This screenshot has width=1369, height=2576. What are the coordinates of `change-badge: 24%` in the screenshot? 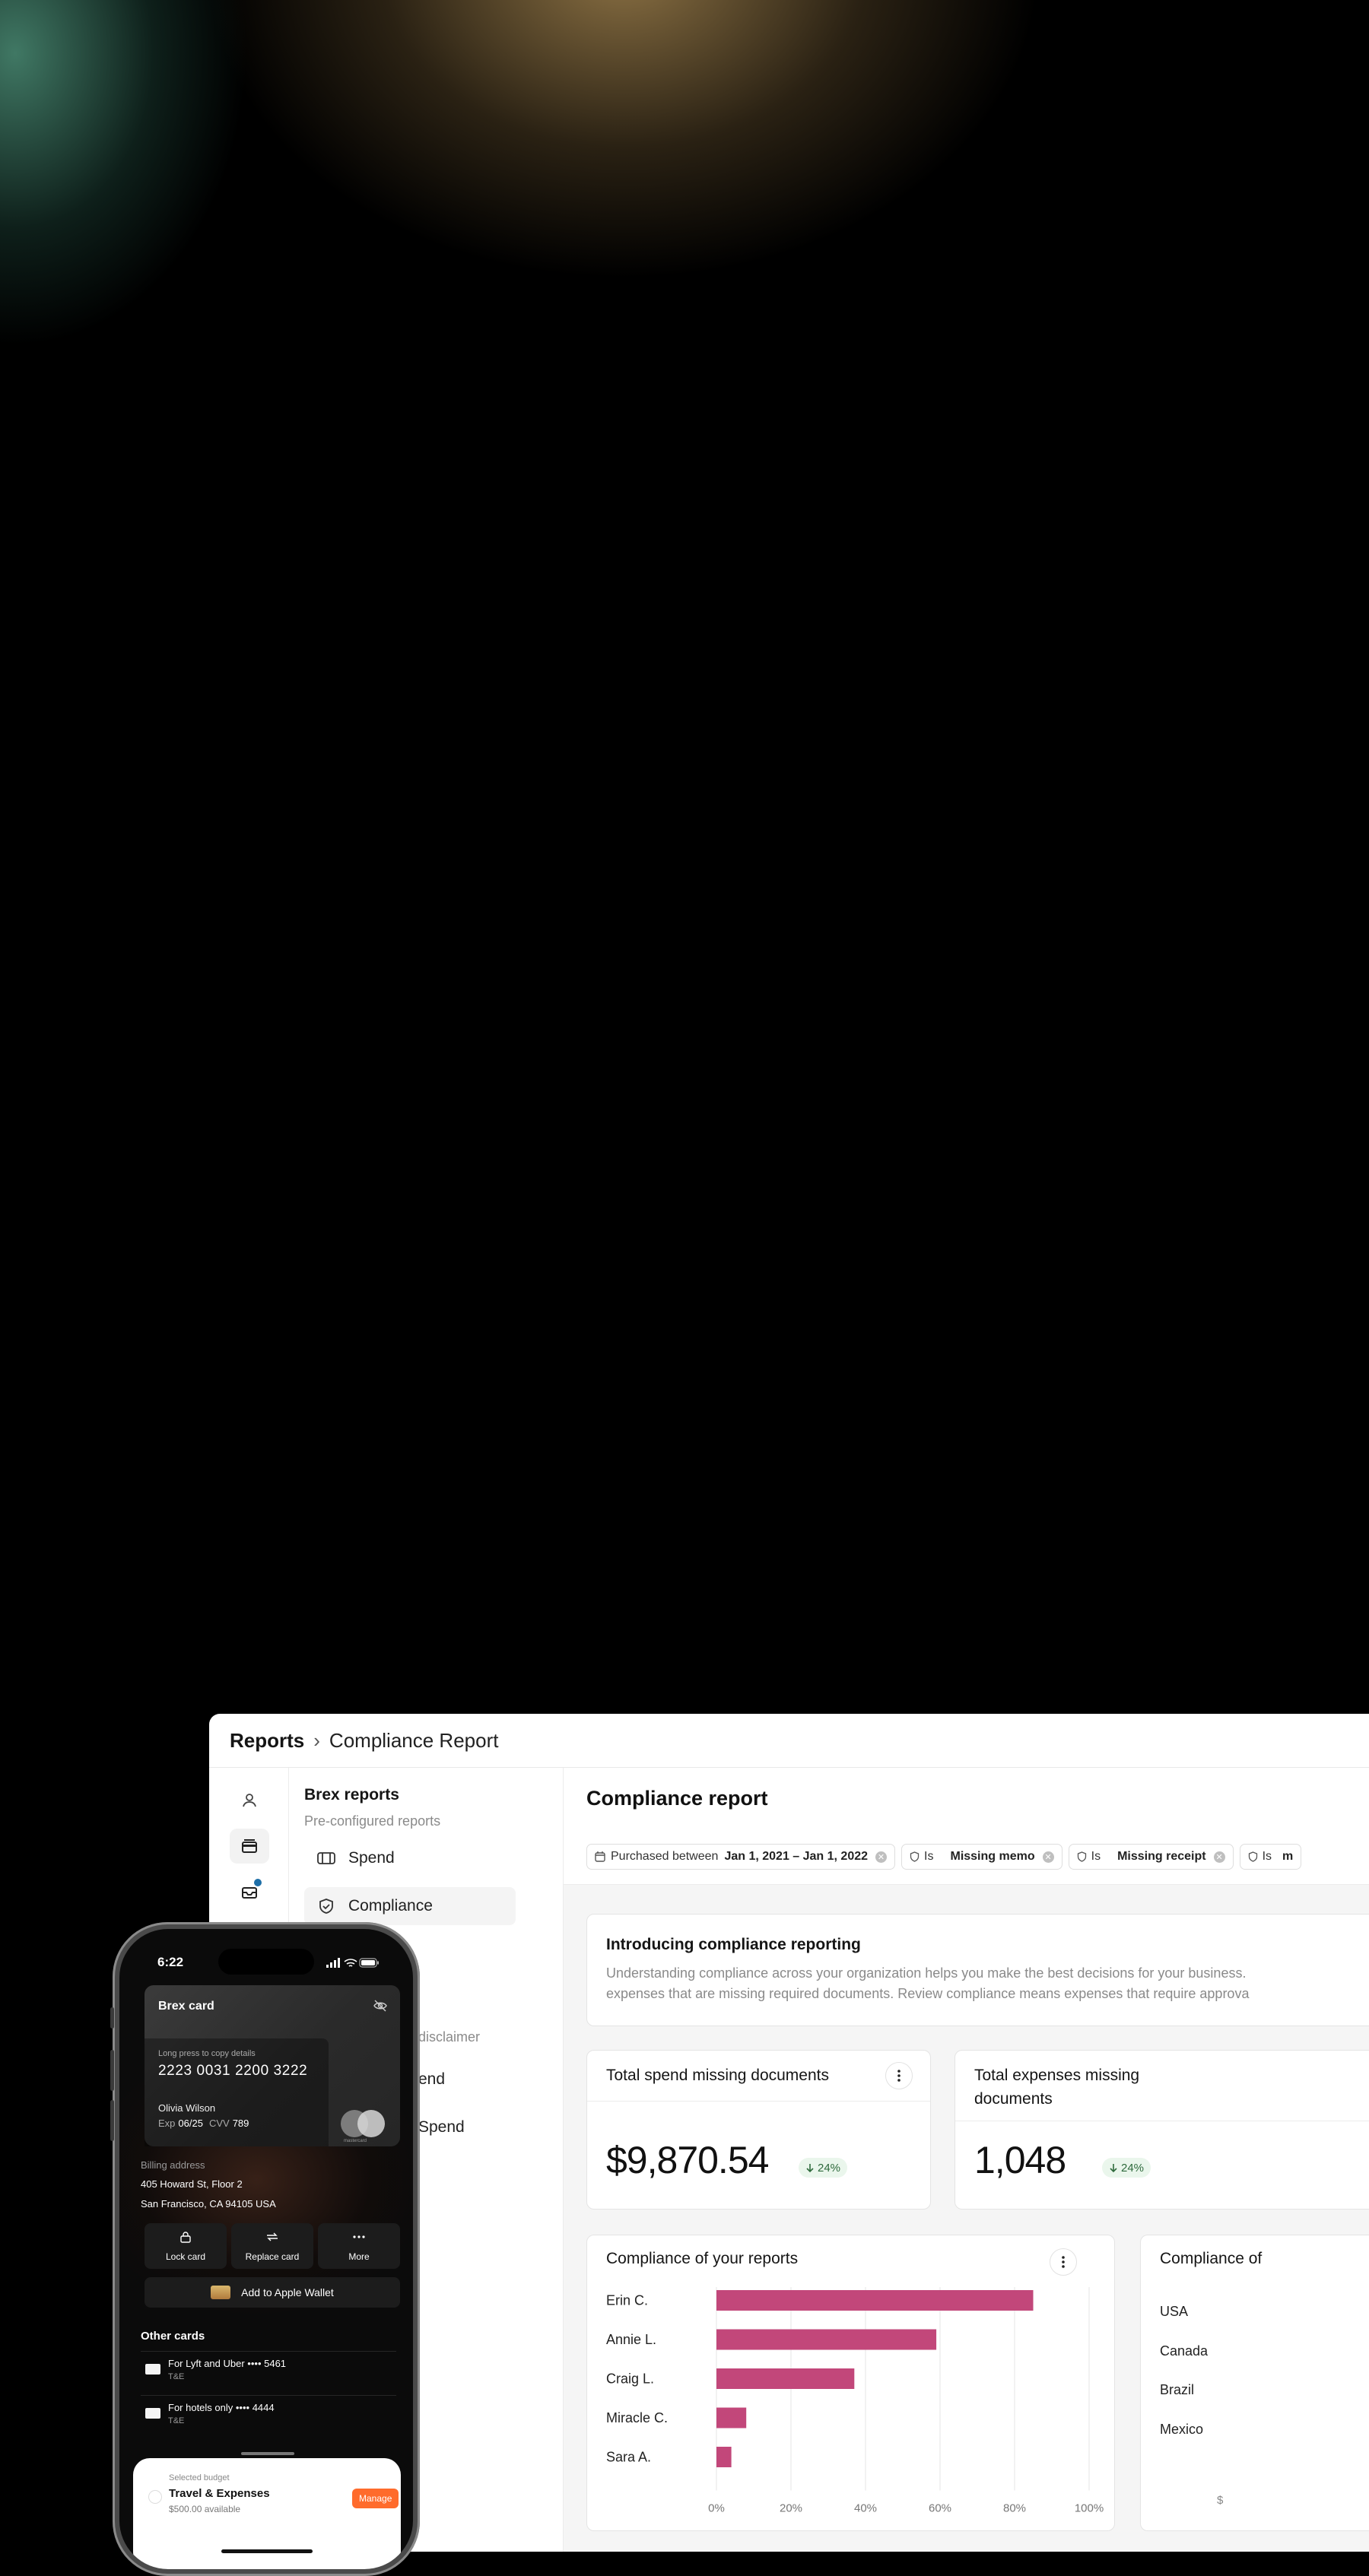 It's located at (823, 2168).